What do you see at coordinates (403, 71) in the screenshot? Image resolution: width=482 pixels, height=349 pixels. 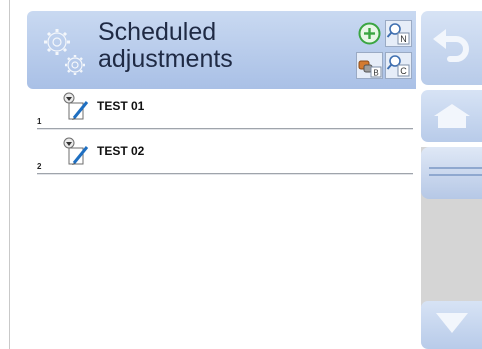 I see `svg-text: C` at bounding box center [403, 71].